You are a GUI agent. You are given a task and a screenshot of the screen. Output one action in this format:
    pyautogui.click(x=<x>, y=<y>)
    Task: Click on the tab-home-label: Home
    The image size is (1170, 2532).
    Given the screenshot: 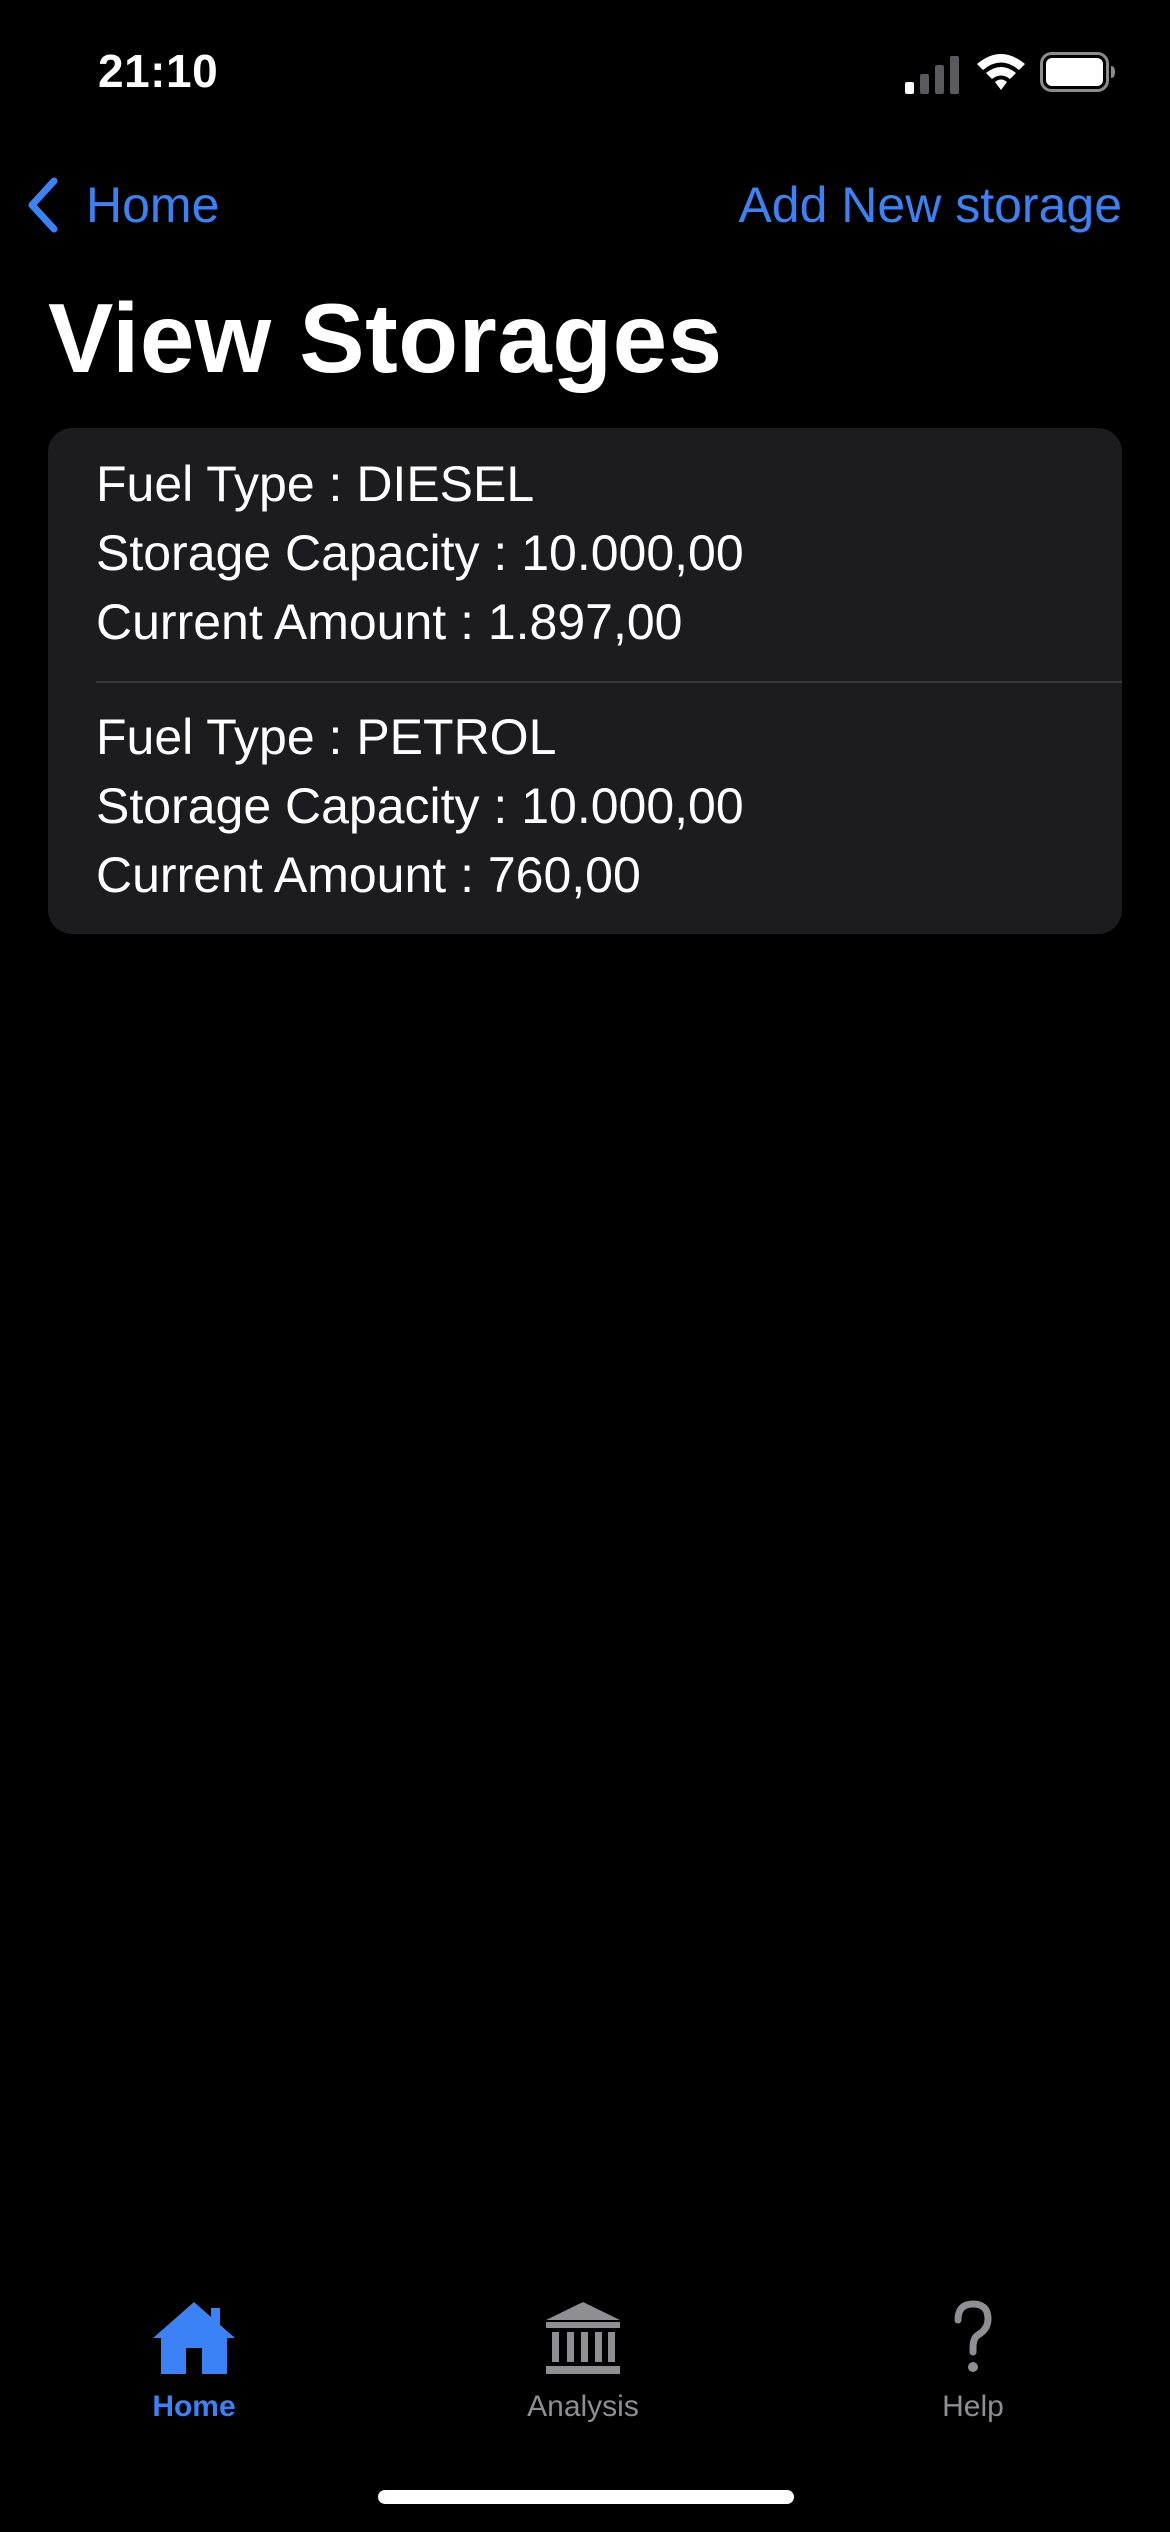 What is the action you would take?
    pyautogui.click(x=194, y=2406)
    